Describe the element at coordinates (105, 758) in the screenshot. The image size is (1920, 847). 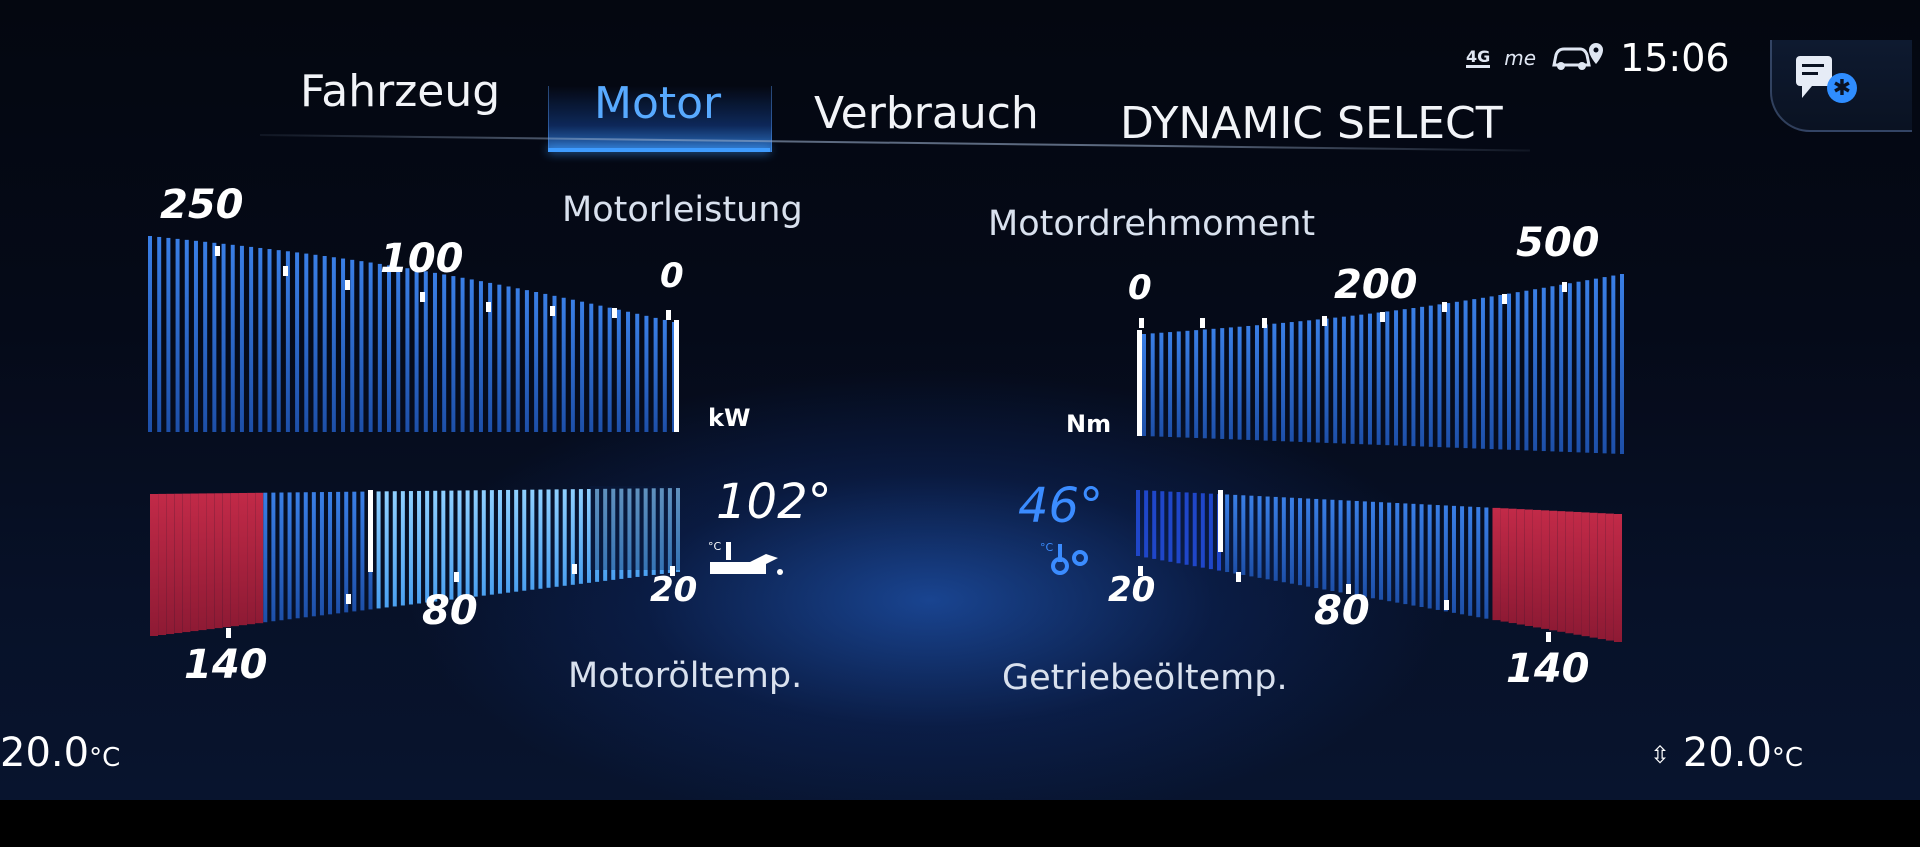
I see `climate-left-unit: °C` at that location.